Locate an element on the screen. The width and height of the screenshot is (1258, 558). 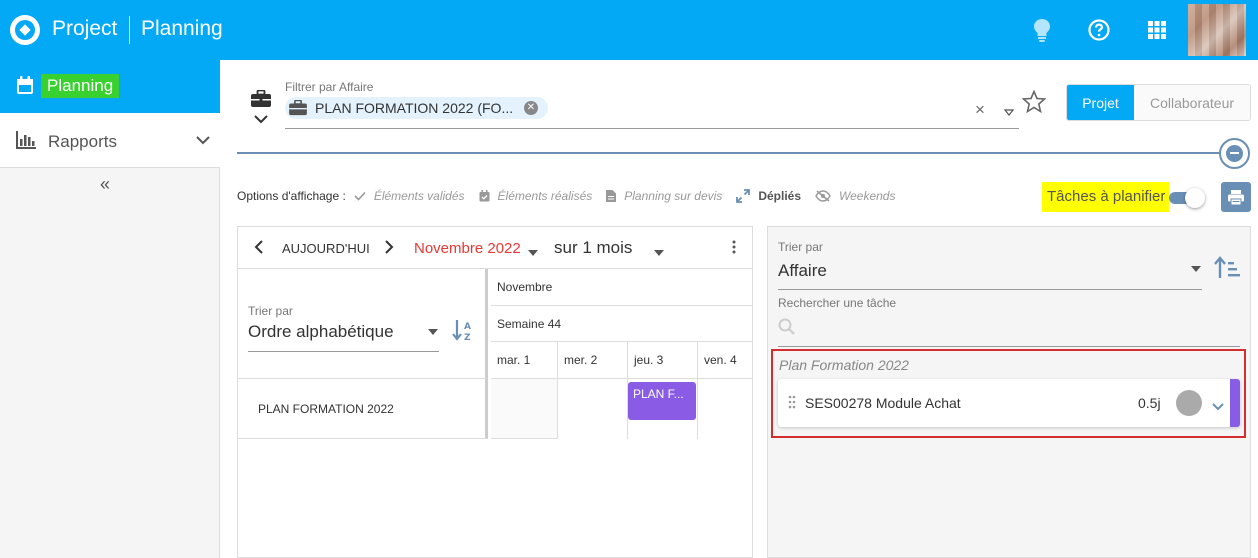
task-search-input is located at coordinates (1009, 346).